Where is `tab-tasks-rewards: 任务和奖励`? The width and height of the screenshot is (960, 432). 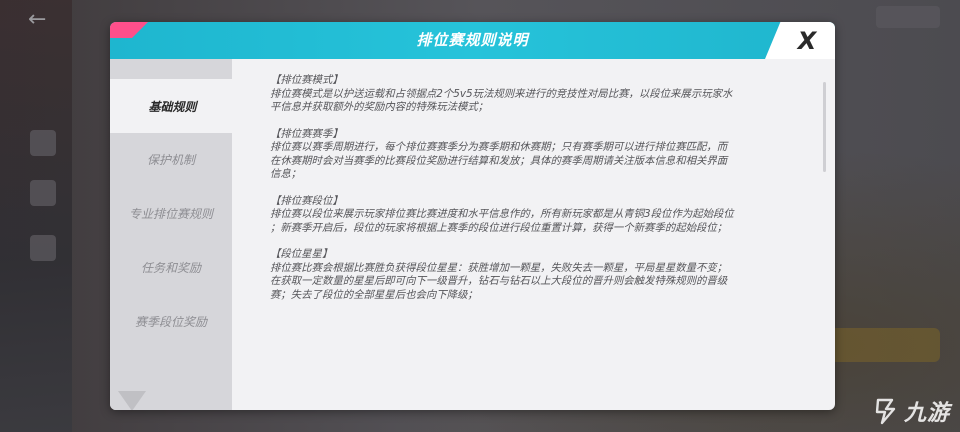 tab-tasks-rewards: 任务和奖励 is located at coordinates (171, 267).